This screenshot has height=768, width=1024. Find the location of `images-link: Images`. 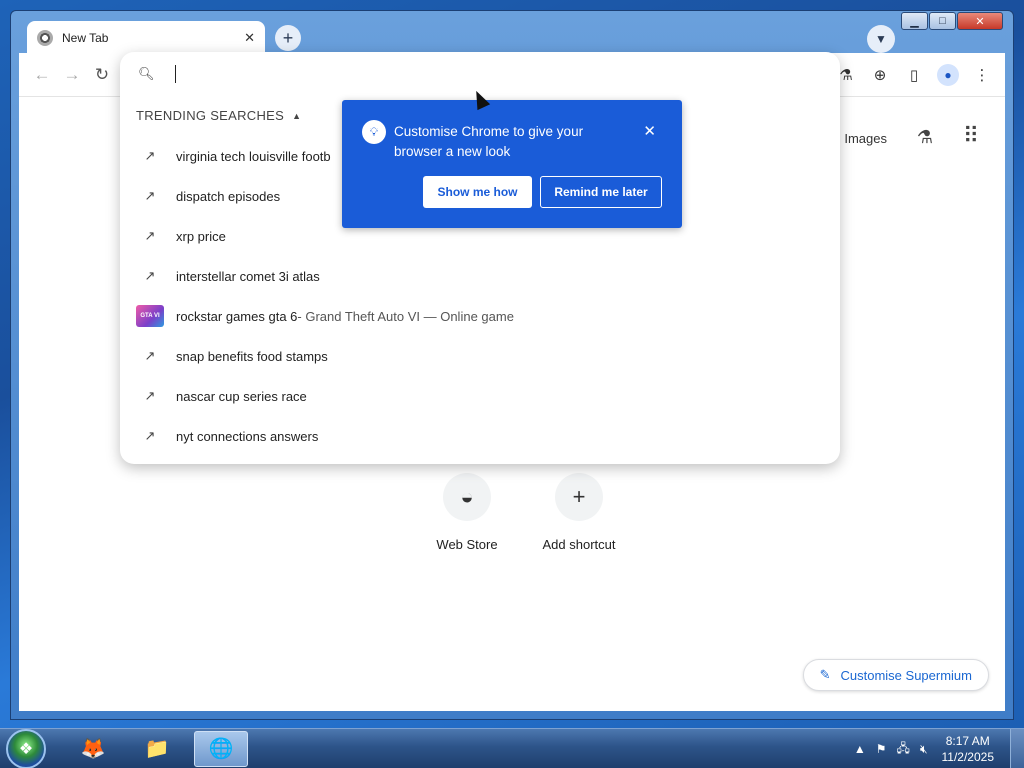

images-link: Images is located at coordinates (865, 138).